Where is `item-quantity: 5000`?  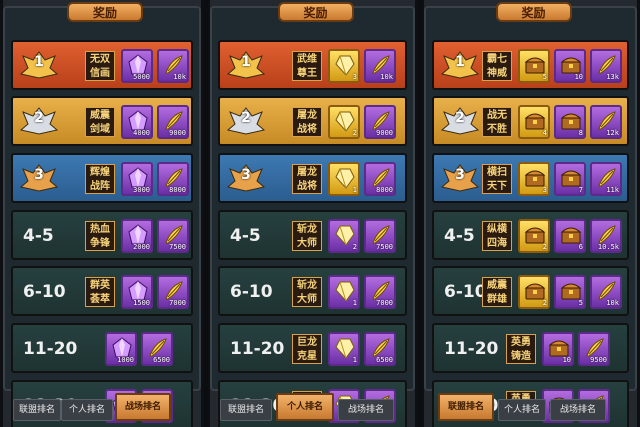 item-quantity: 5000 is located at coordinates (141, 77).